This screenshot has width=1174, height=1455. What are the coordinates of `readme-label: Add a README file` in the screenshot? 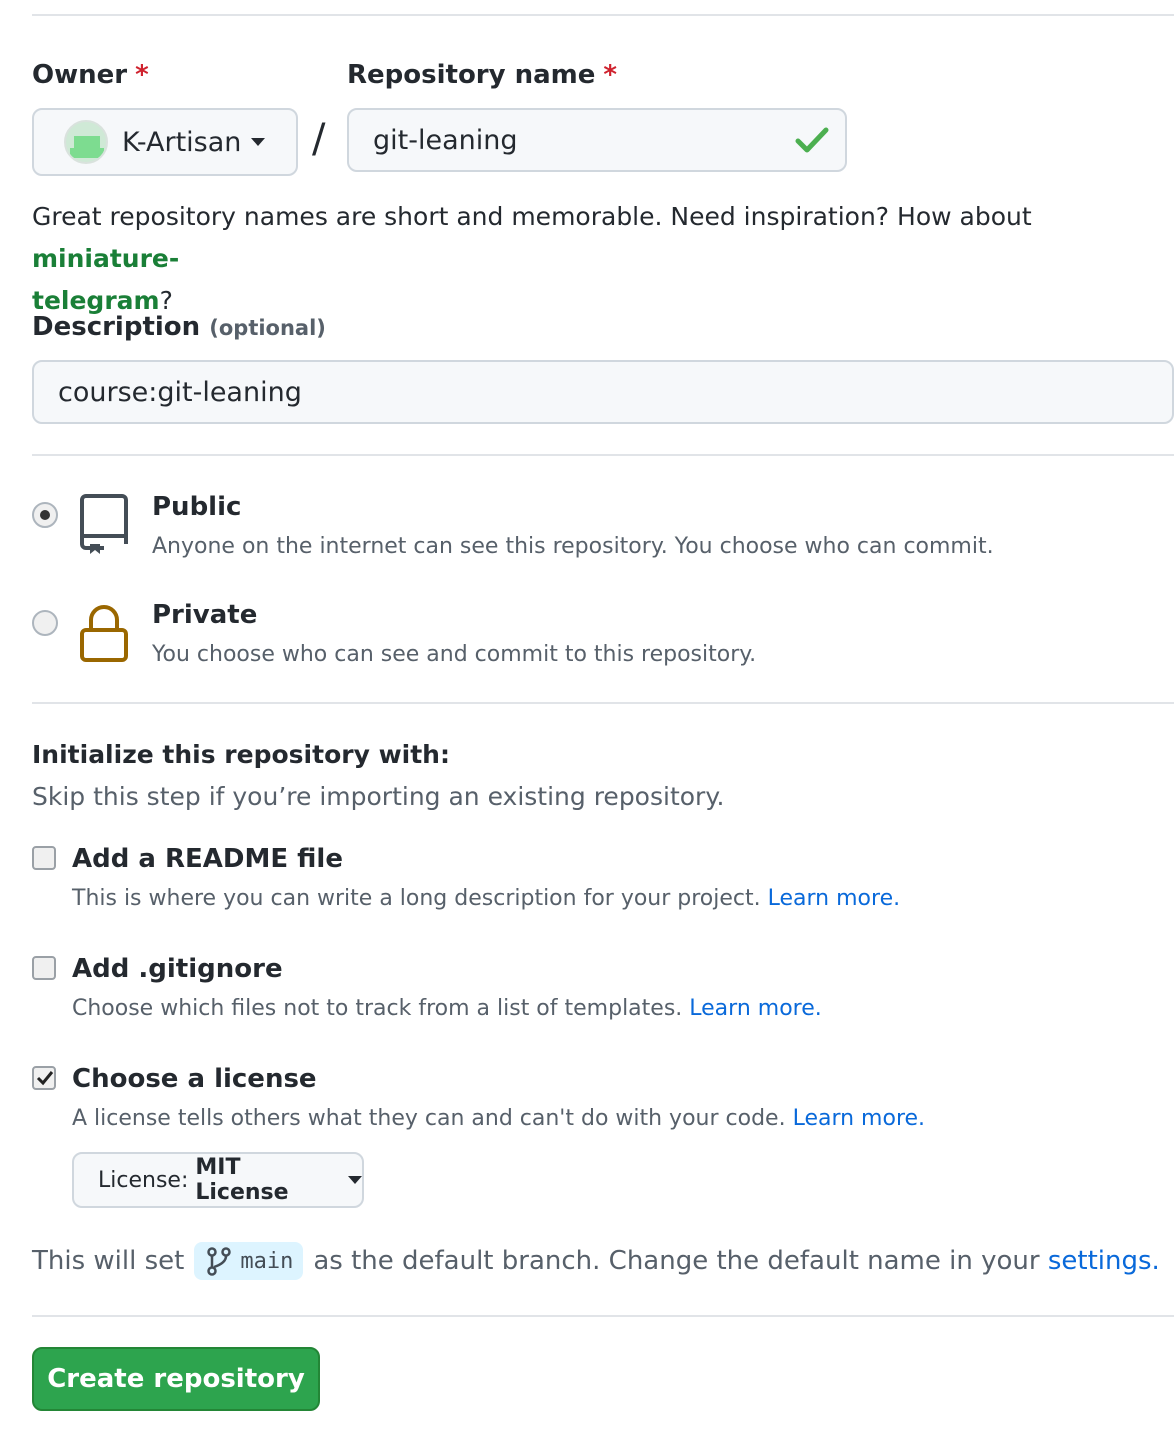 It's located at (207, 859).